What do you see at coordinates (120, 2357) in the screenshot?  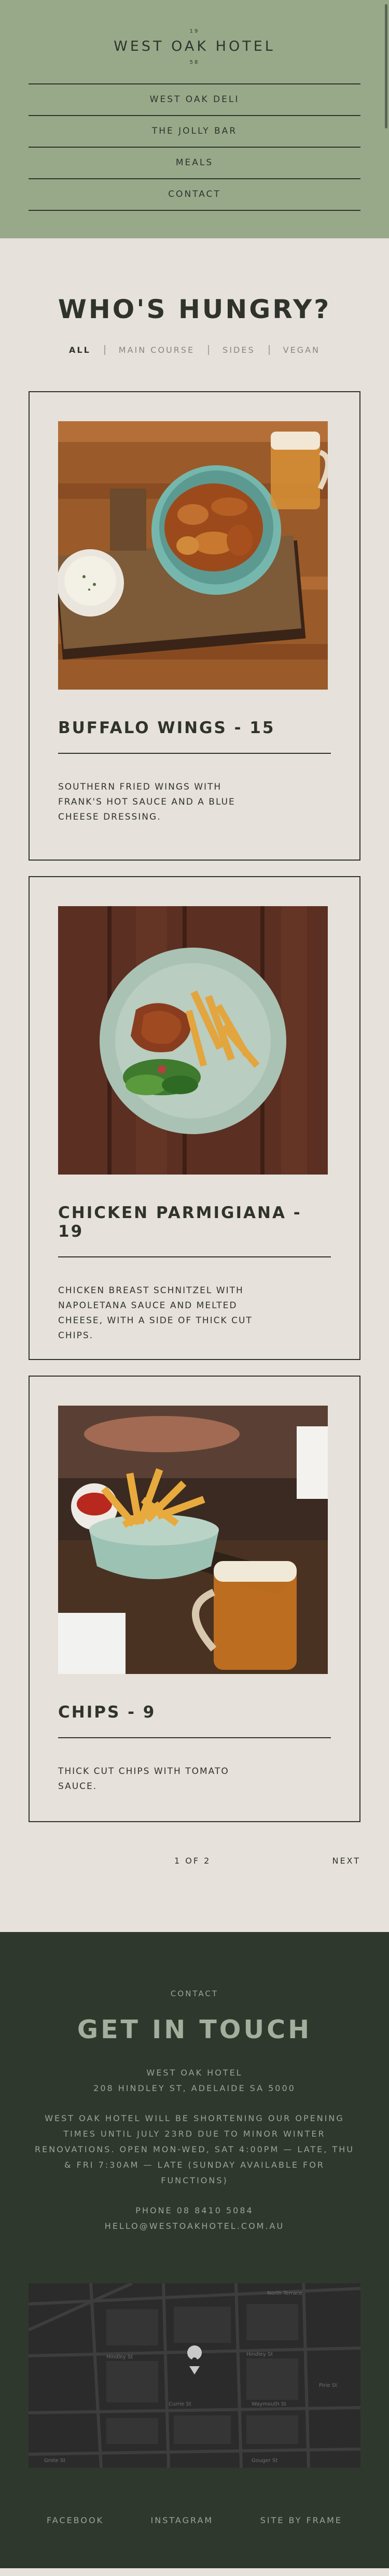 I see `map-label-hindley-st: Hindley St` at bounding box center [120, 2357].